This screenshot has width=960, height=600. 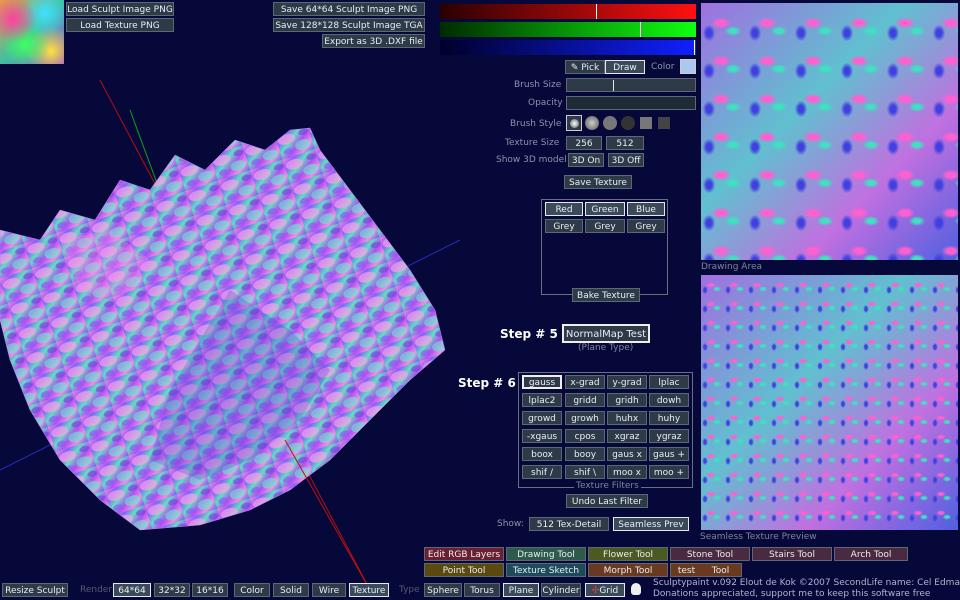 What do you see at coordinates (369, 590) in the screenshot?
I see `render-texture-button: Texture` at bounding box center [369, 590].